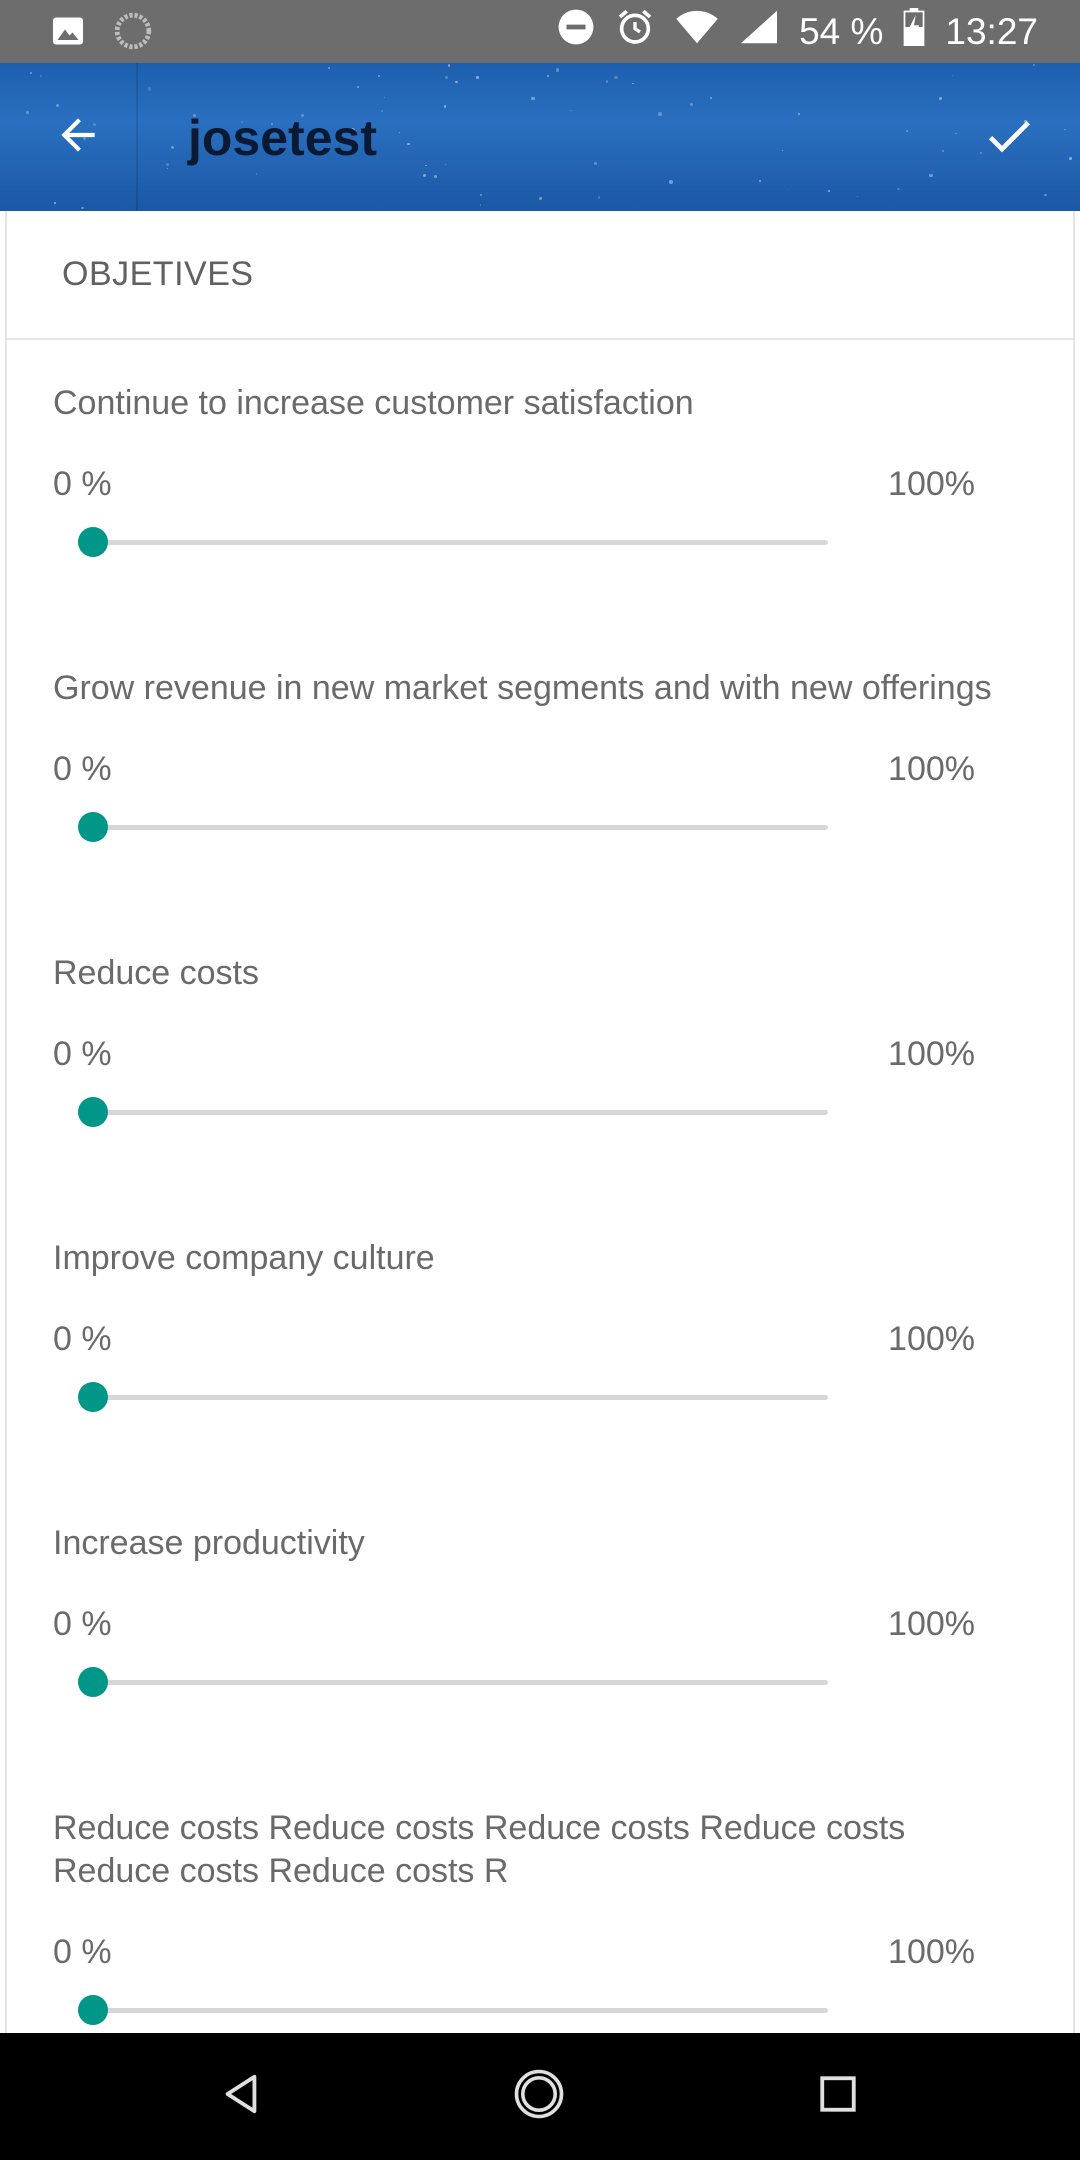 The width and height of the screenshot is (1080, 2160). Describe the element at coordinates (68, 33) in the screenshot. I see `image-icon` at that location.